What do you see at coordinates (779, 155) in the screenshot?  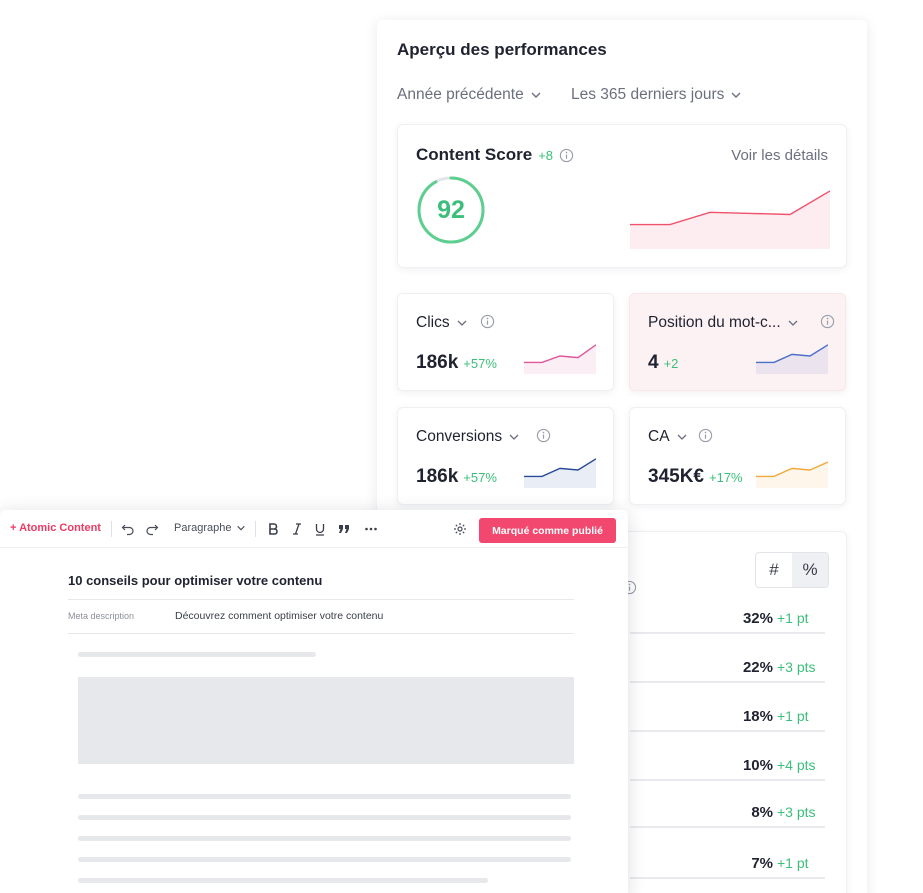 I see `view-details-link: Voir les détails` at bounding box center [779, 155].